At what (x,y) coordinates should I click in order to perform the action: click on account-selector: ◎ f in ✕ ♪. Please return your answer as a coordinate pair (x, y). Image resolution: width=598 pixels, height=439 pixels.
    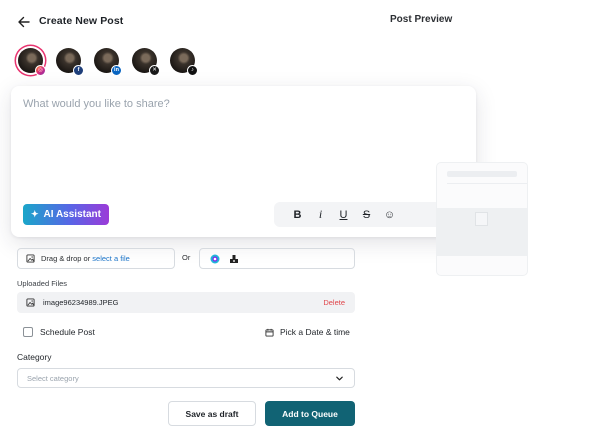
    Looking at the image, I should click on (108, 62).